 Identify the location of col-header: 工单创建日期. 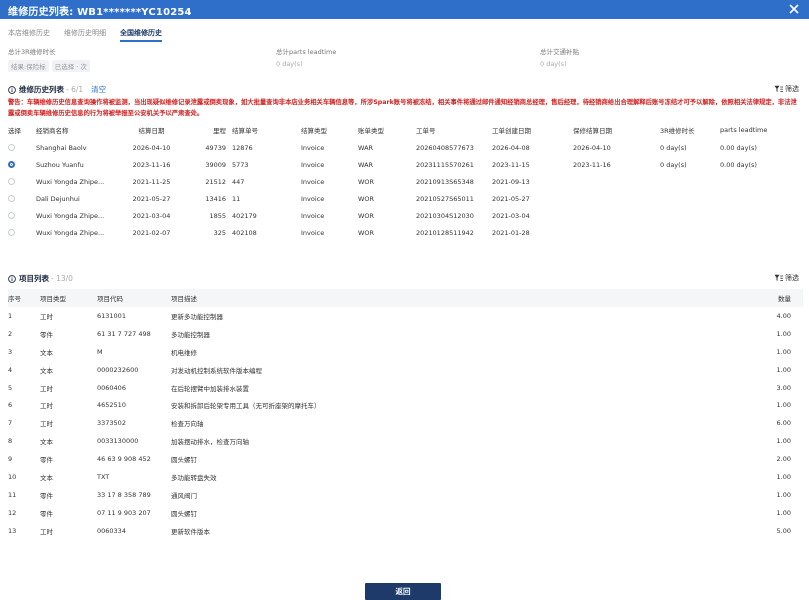
(532, 130).